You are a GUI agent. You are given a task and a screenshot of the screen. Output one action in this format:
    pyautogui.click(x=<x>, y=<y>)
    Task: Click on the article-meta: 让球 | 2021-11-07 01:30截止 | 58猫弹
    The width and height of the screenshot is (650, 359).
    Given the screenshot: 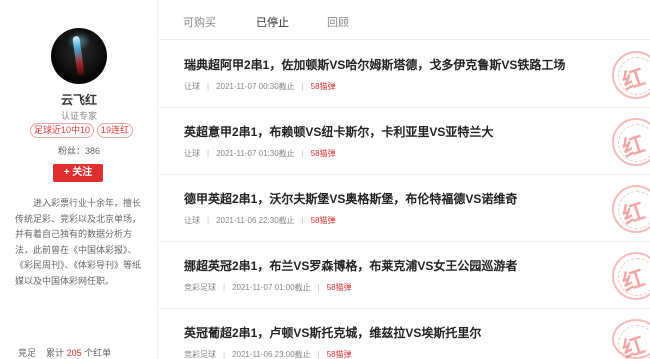 What is the action you would take?
    pyautogui.click(x=260, y=153)
    